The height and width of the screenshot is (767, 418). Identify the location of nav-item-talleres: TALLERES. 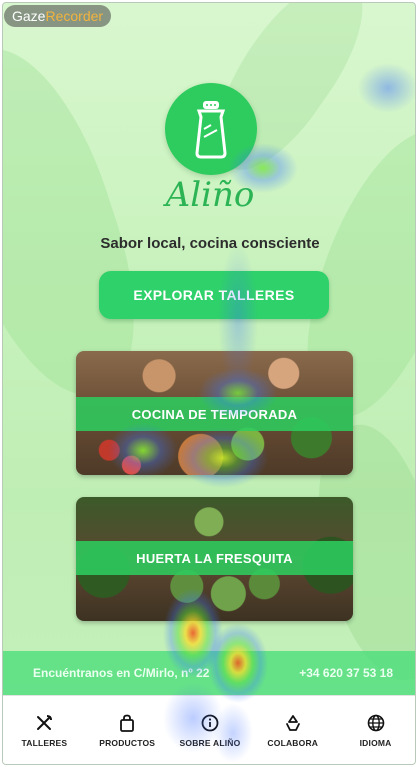
(44, 730).